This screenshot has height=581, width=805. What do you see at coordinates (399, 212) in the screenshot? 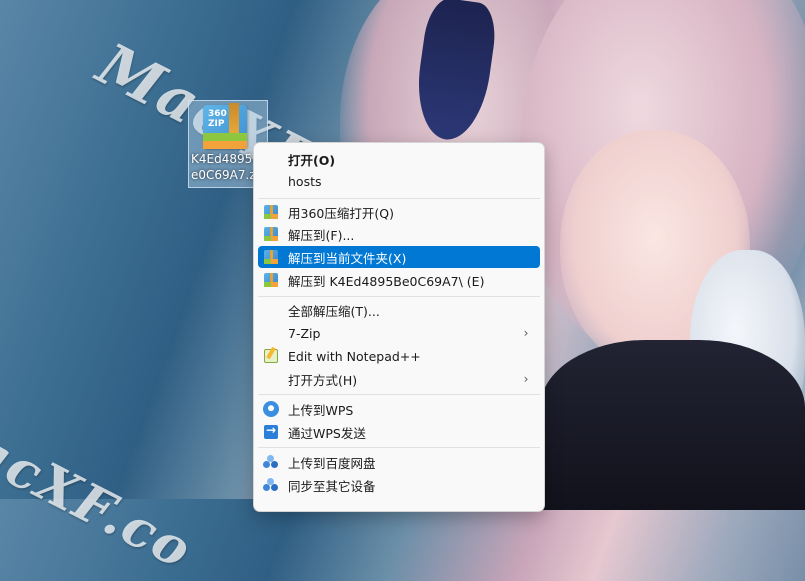
I see `menu-item-open-with-360zip: 用360压缩打开(Q)` at bounding box center [399, 212].